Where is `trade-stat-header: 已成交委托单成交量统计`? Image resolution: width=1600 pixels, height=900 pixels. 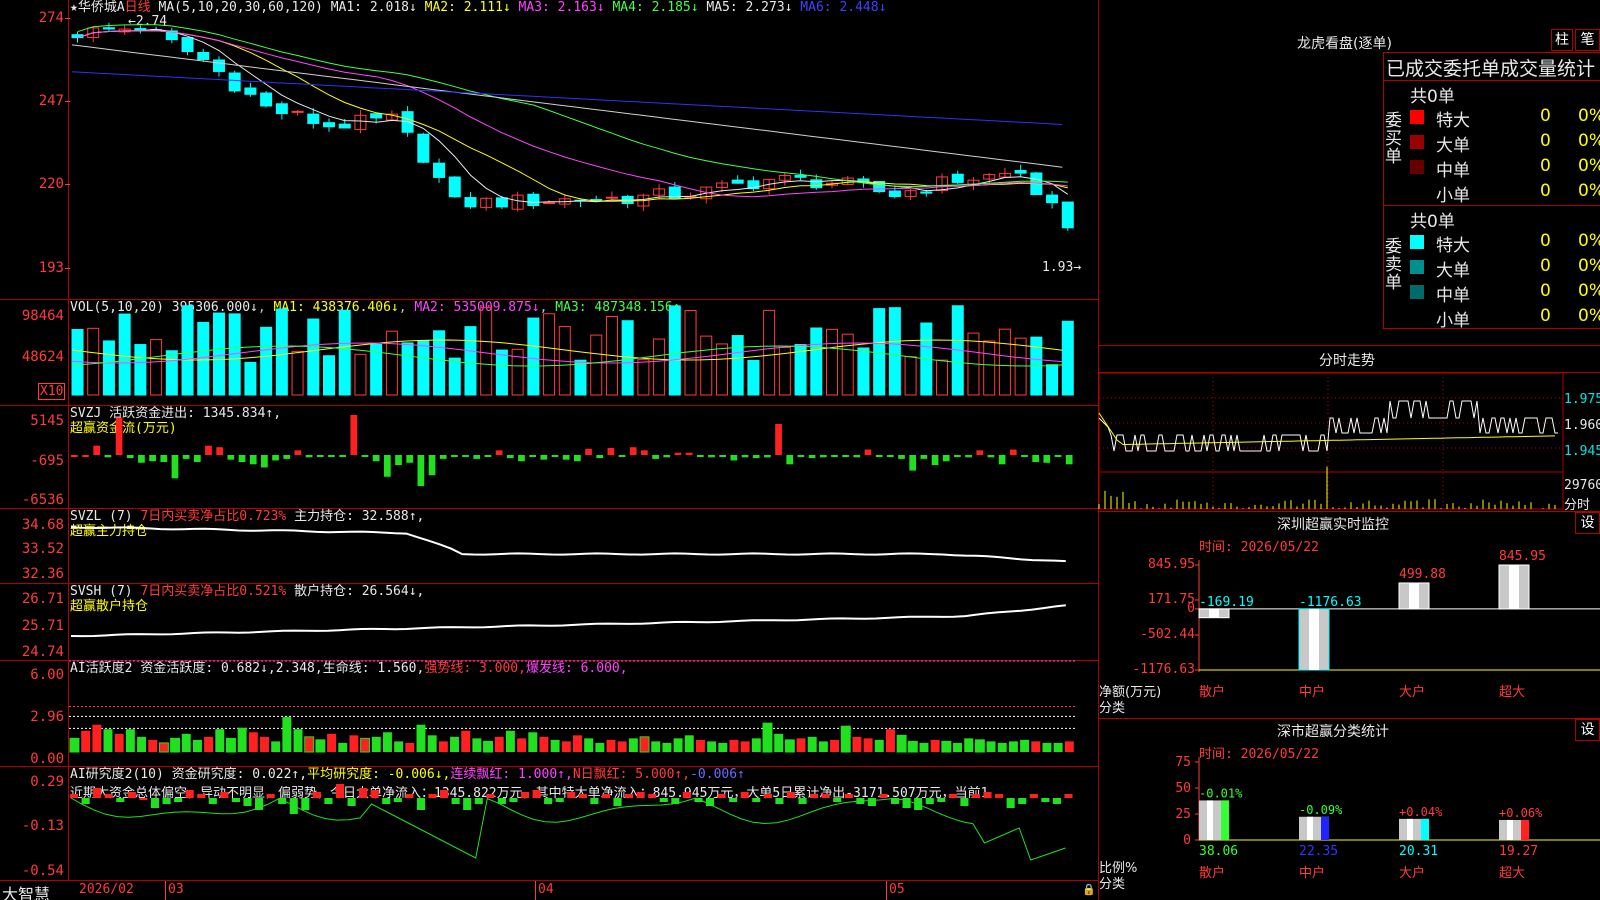 trade-stat-header: 已成交委托单成交量统计 is located at coordinates (1491, 69).